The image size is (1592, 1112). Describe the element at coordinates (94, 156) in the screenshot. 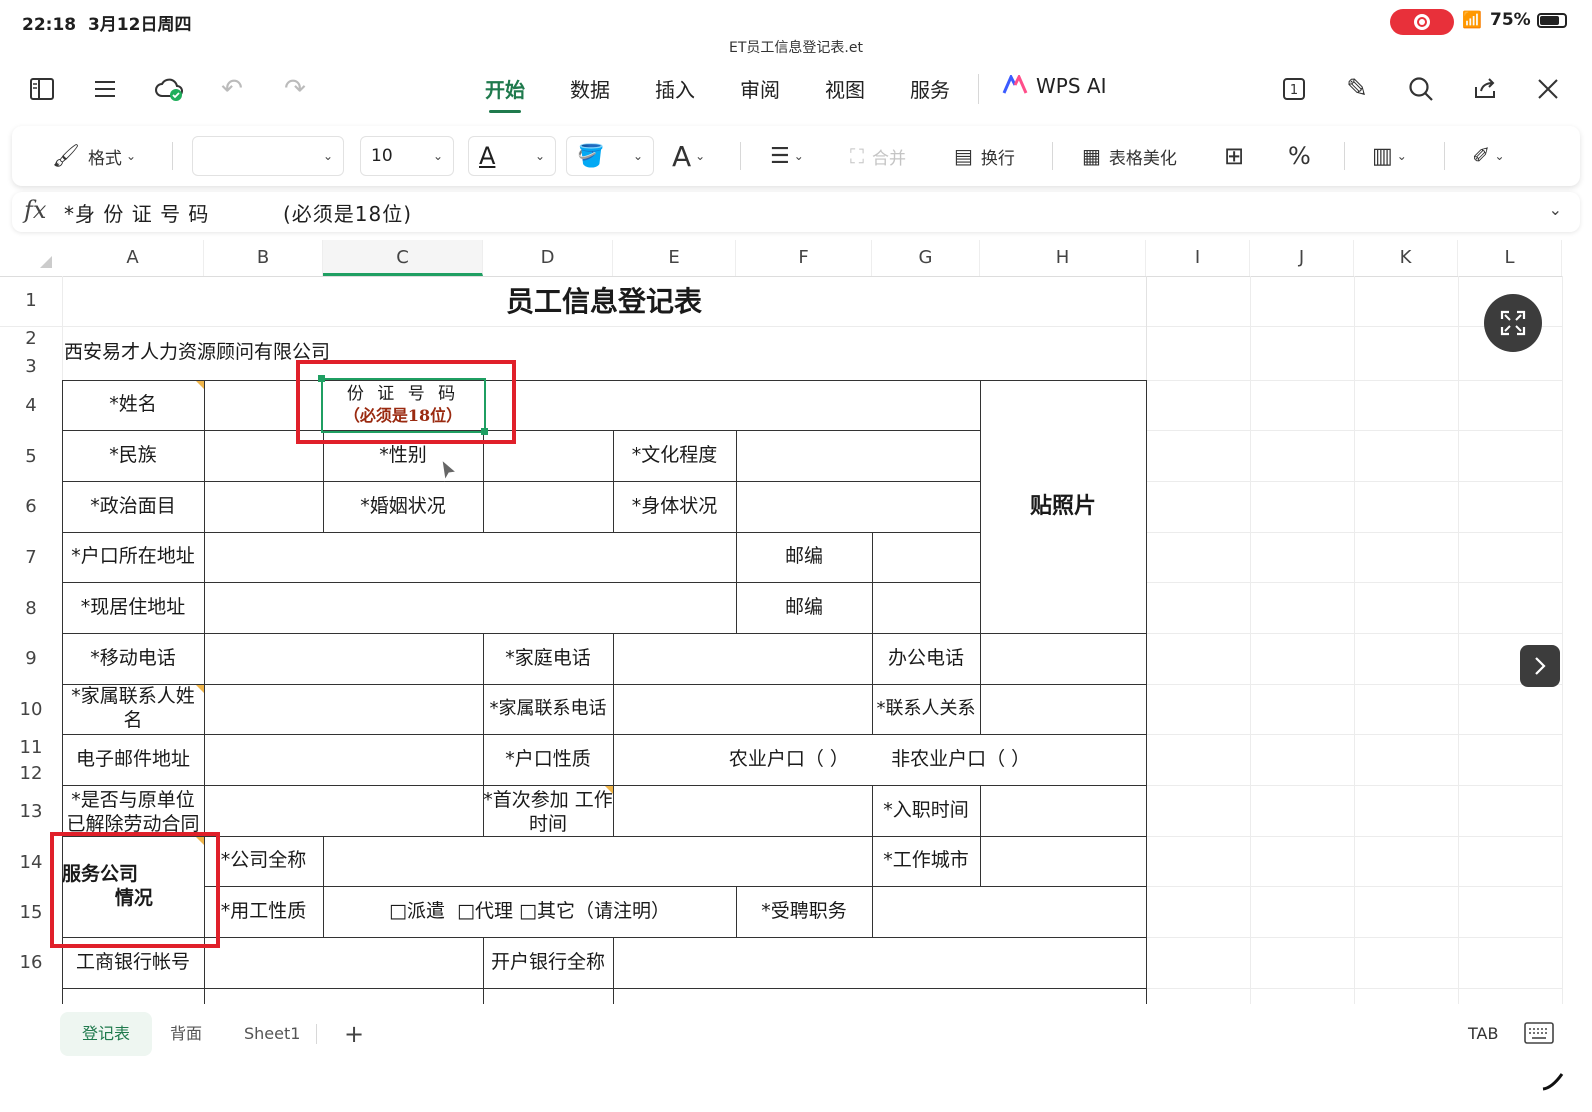

I see `format-painter-button: 🖌 格式 ⌄` at that location.